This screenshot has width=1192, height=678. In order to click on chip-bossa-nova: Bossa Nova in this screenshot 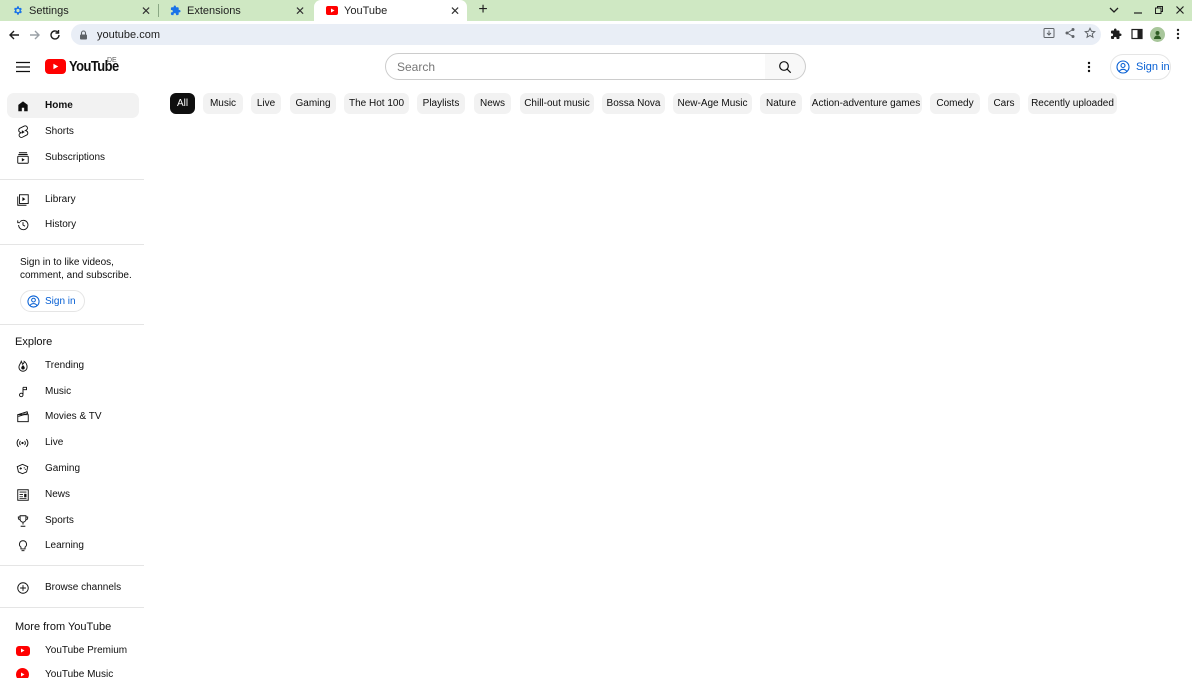, I will do `click(633, 103)`.